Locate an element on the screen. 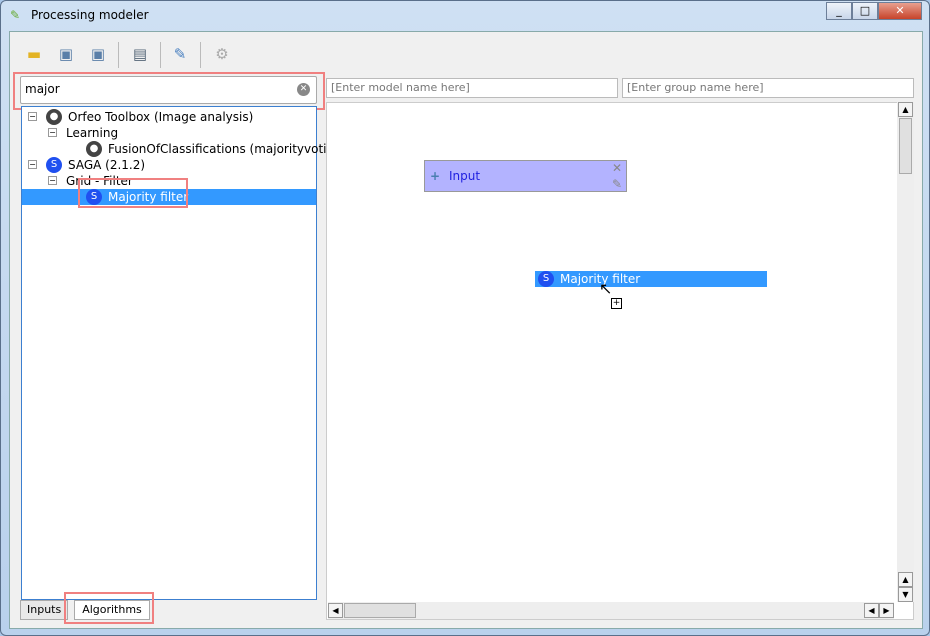 This screenshot has height=636, width=930. open-icon: ▬ is located at coordinates (34, 54).